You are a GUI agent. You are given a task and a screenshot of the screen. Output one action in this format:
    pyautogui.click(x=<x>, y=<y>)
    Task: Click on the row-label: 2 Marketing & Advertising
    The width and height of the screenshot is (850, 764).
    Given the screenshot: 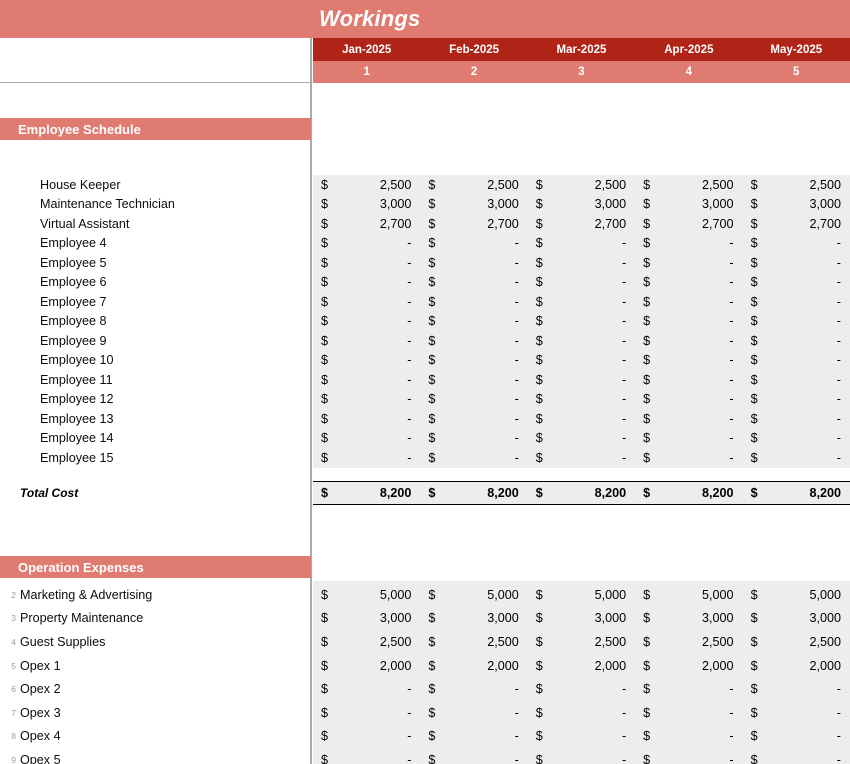 What is the action you would take?
    pyautogui.click(x=155, y=595)
    